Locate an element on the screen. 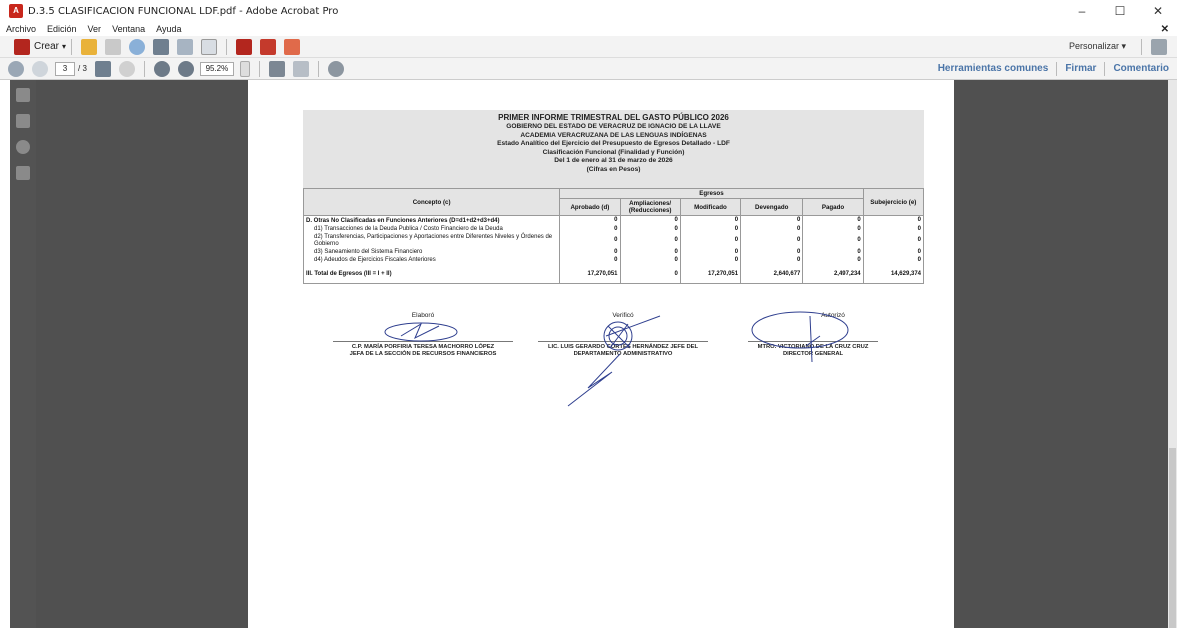  menu-ver: Ver is located at coordinates (94, 29).